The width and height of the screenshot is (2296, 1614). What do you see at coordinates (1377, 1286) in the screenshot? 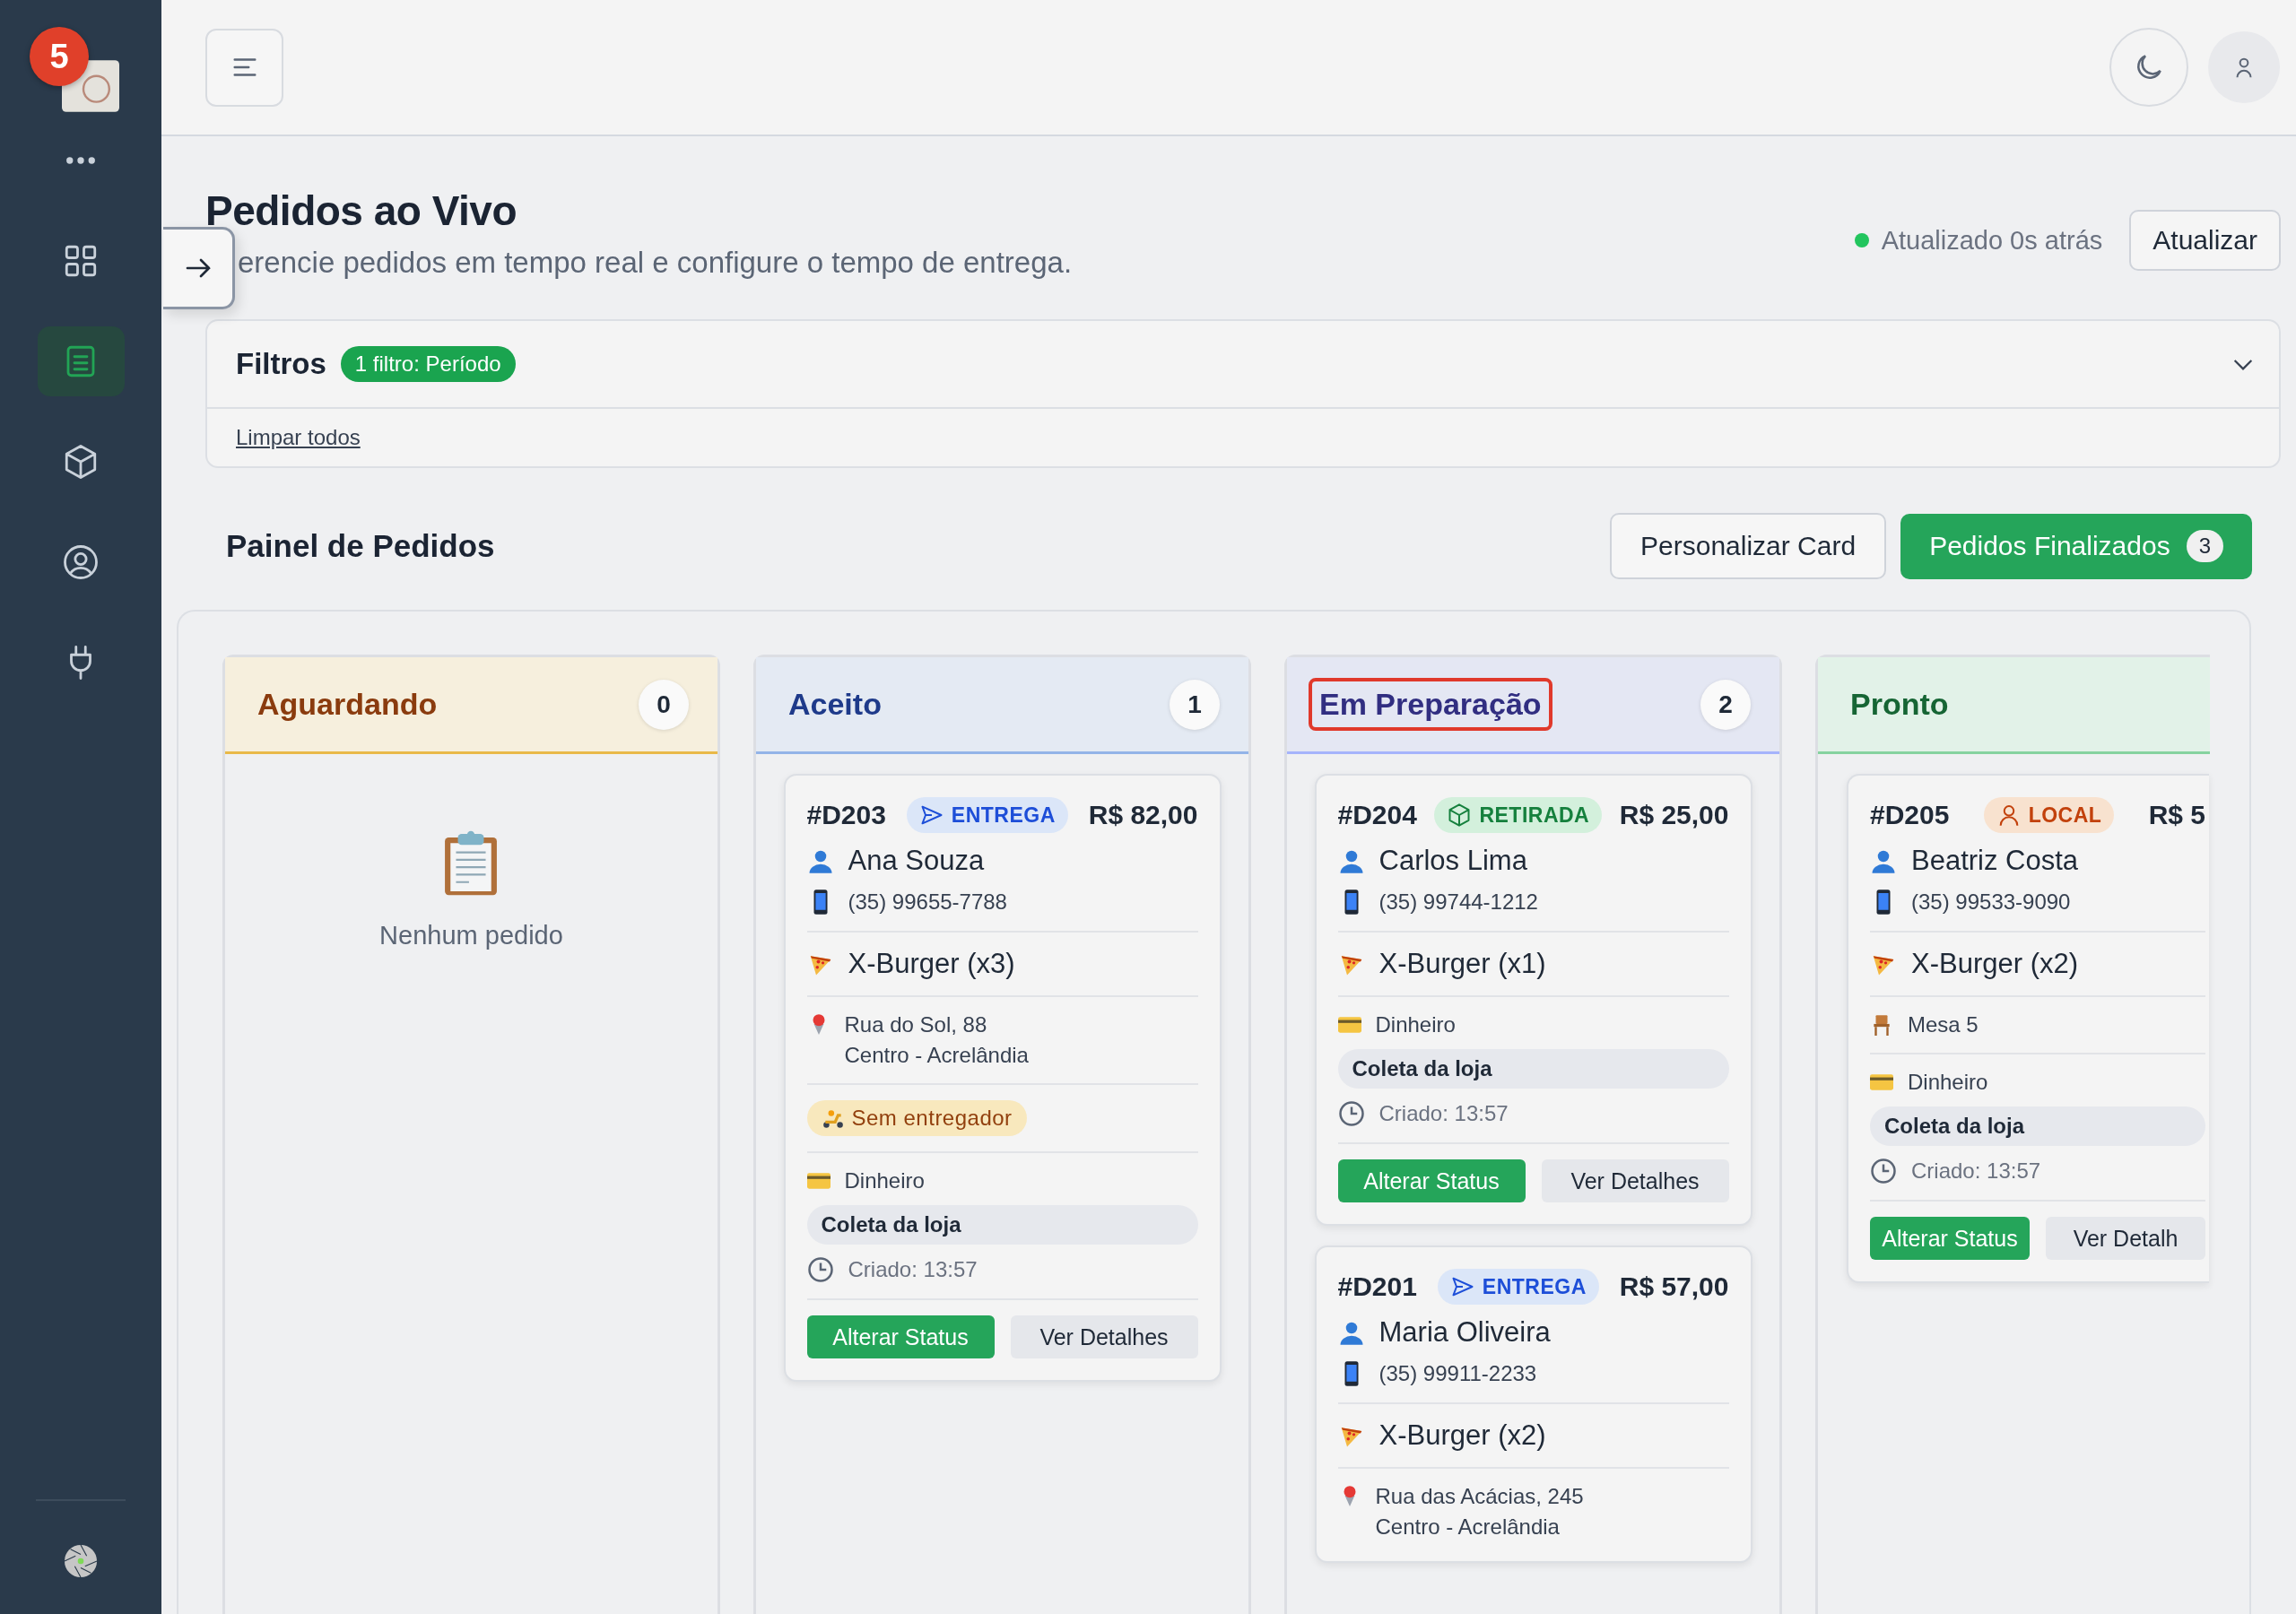
I see `order-id: #D201` at bounding box center [1377, 1286].